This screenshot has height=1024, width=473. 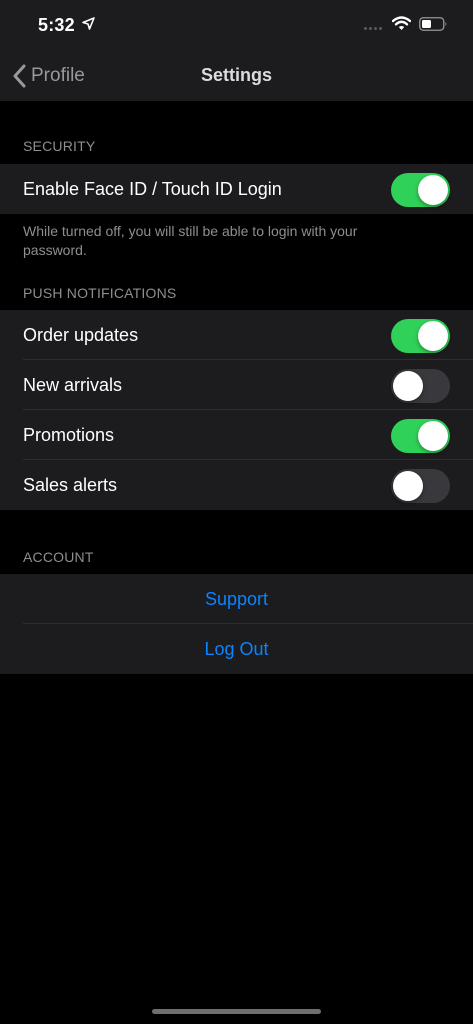 I want to click on face-id-toggle, so click(x=420, y=190).